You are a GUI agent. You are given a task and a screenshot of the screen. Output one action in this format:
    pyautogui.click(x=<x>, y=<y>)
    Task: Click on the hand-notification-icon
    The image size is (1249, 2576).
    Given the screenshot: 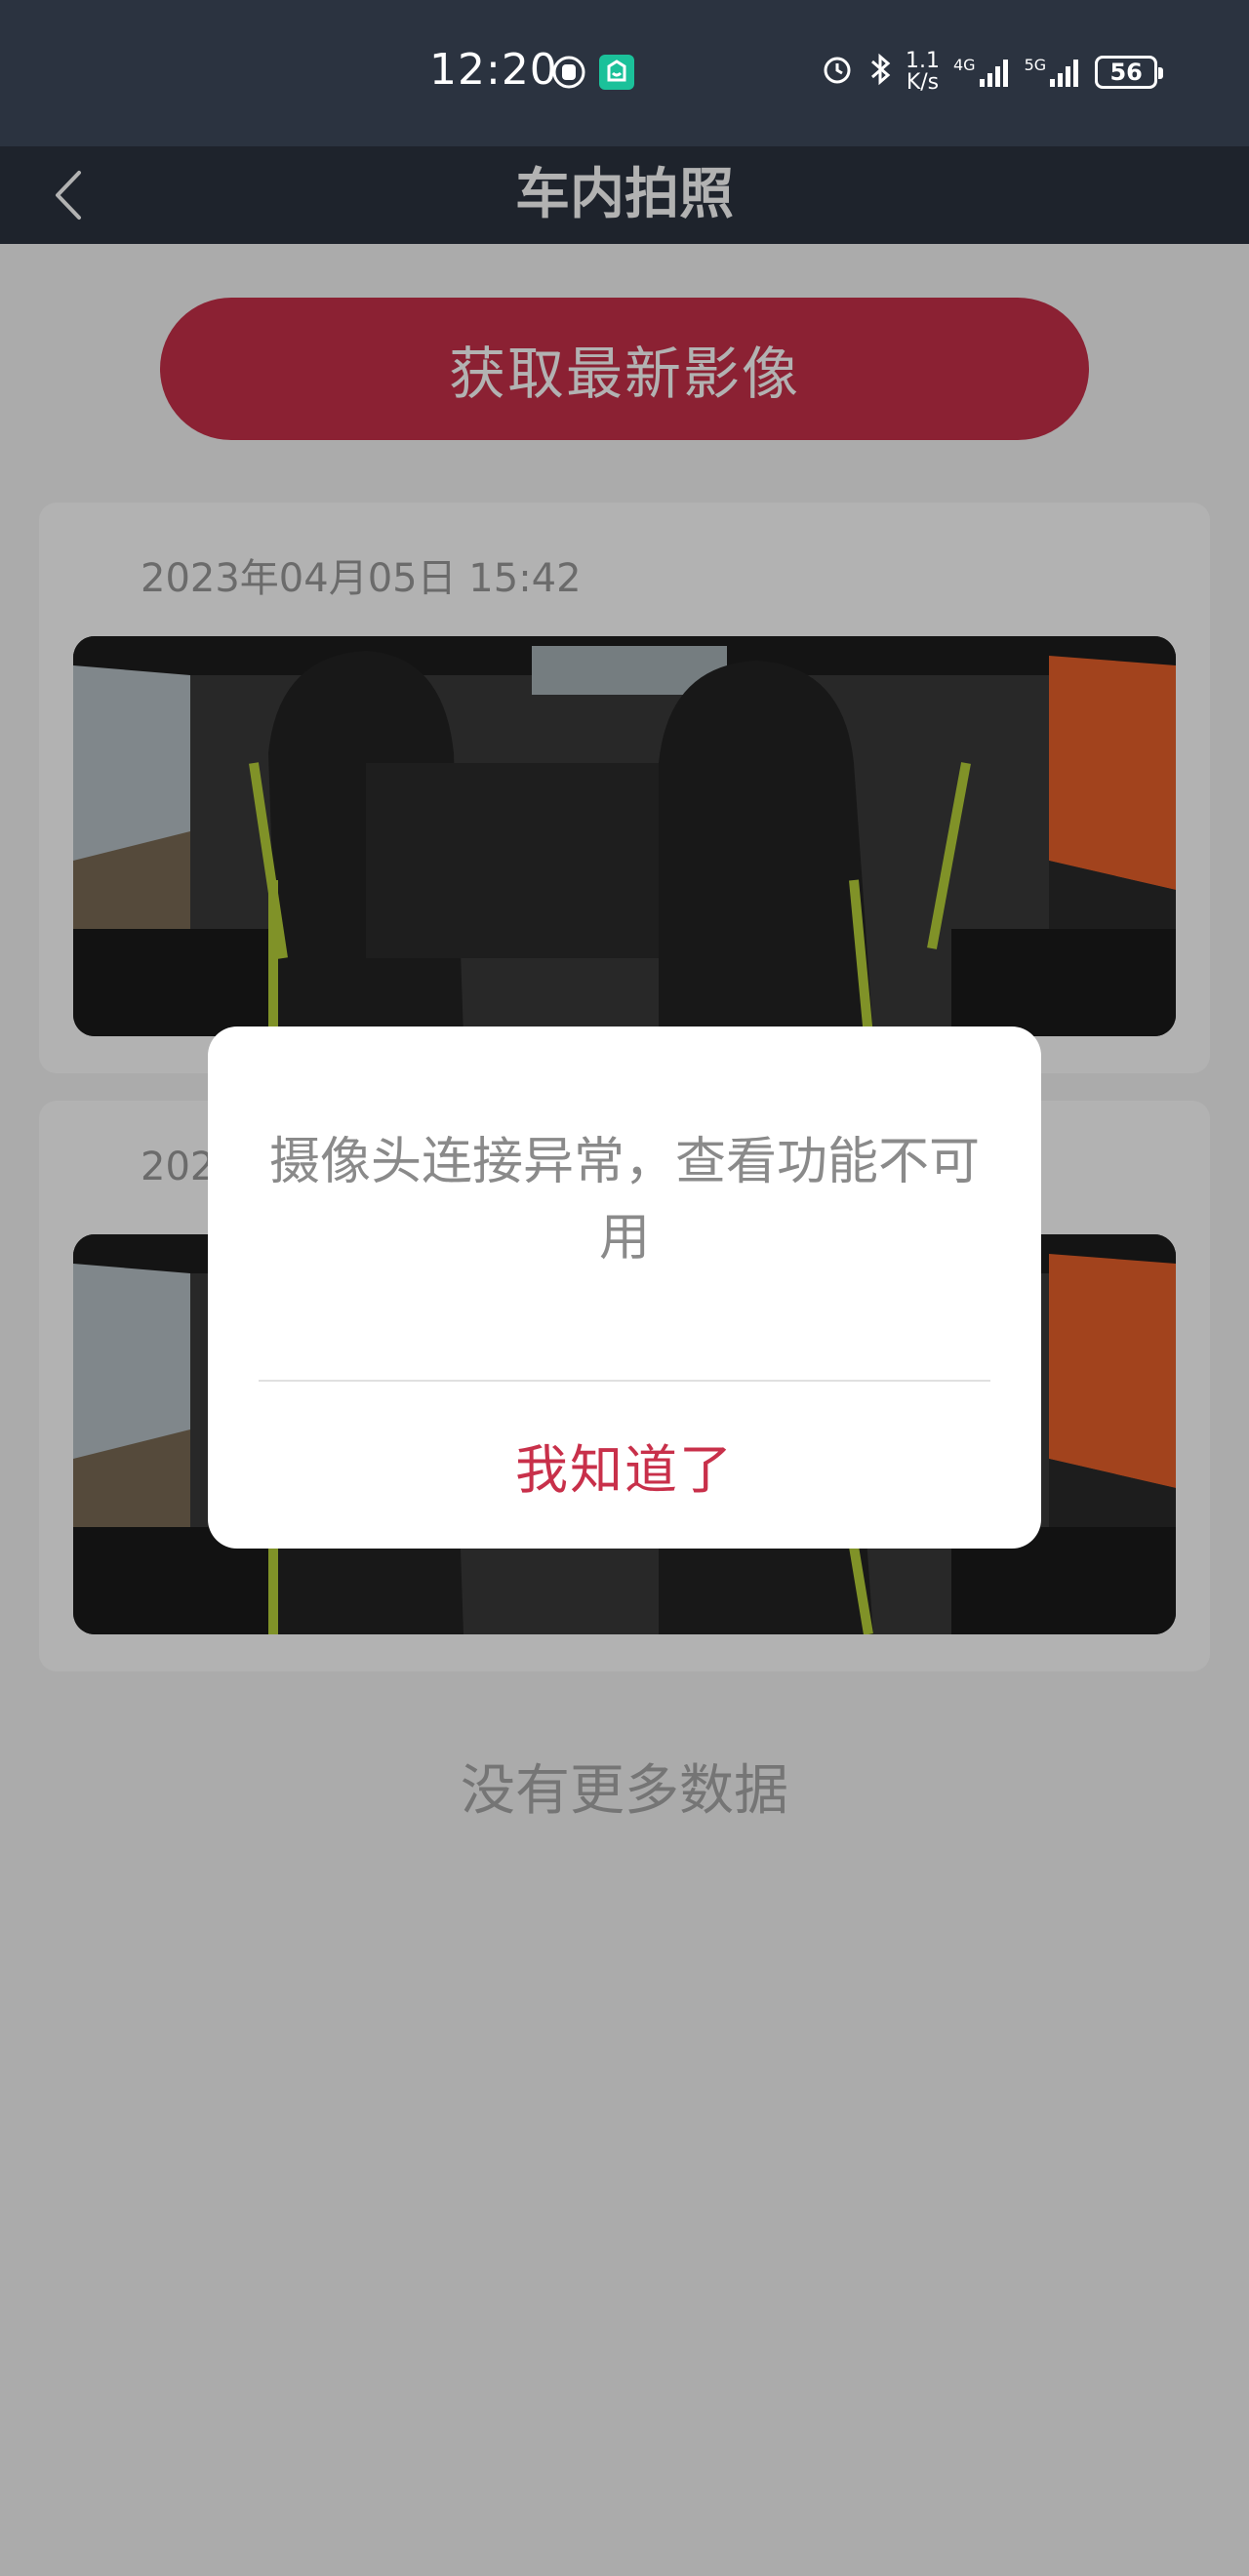 What is the action you would take?
    pyautogui.click(x=568, y=72)
    